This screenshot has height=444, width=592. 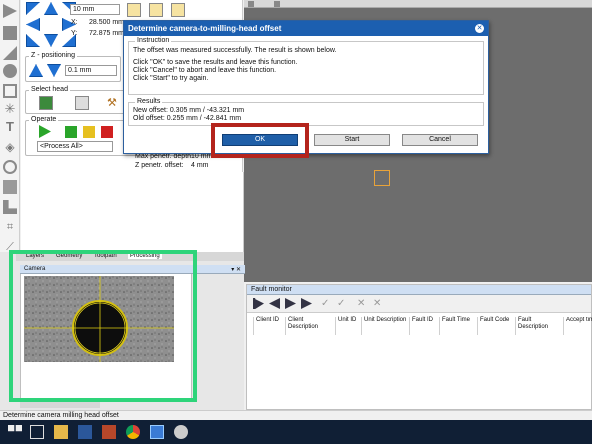 What do you see at coordinates (187, 118) in the screenshot?
I see `old-offset-text: Old offset: 0.255 mm / -42.841 mm` at bounding box center [187, 118].